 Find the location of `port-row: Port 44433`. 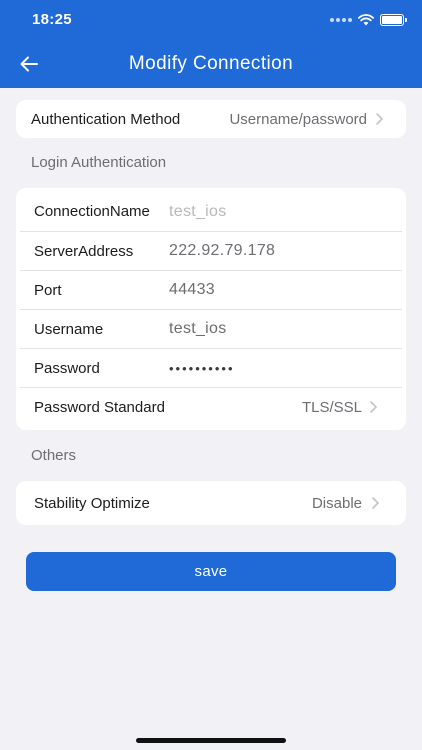

port-row: Port 44433 is located at coordinates (211, 289).